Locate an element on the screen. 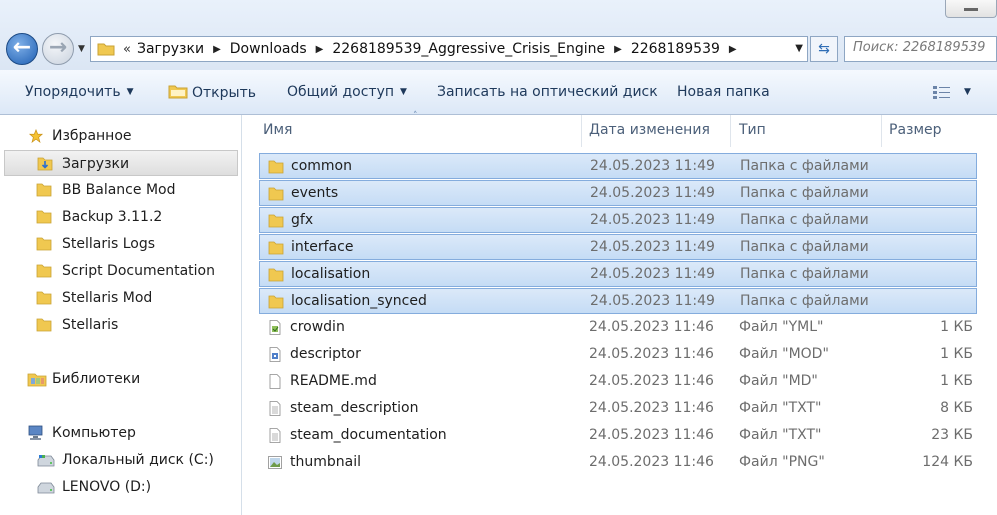 Image resolution: width=997 pixels, height=515 pixels. table-row: gfx 24.05.2023 11:49 Папка с файлами is located at coordinates (618, 220).